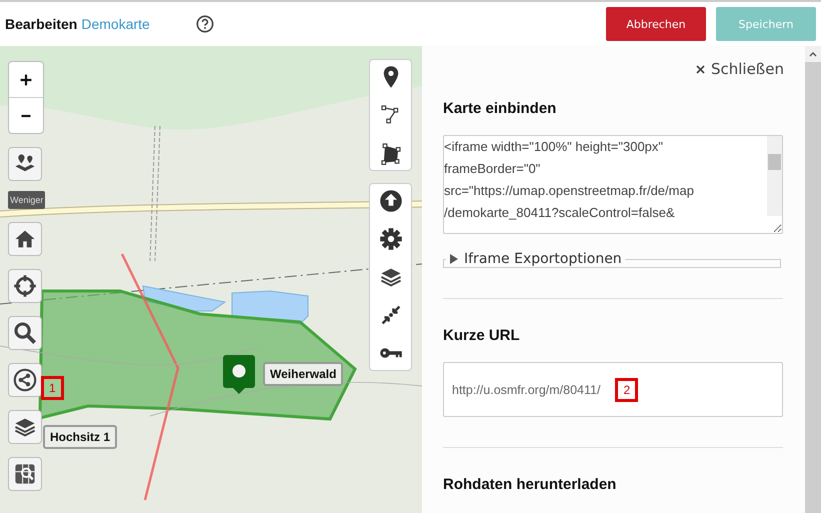 The image size is (821, 513). What do you see at coordinates (390, 153) in the screenshot?
I see `polygon-icon` at bounding box center [390, 153].